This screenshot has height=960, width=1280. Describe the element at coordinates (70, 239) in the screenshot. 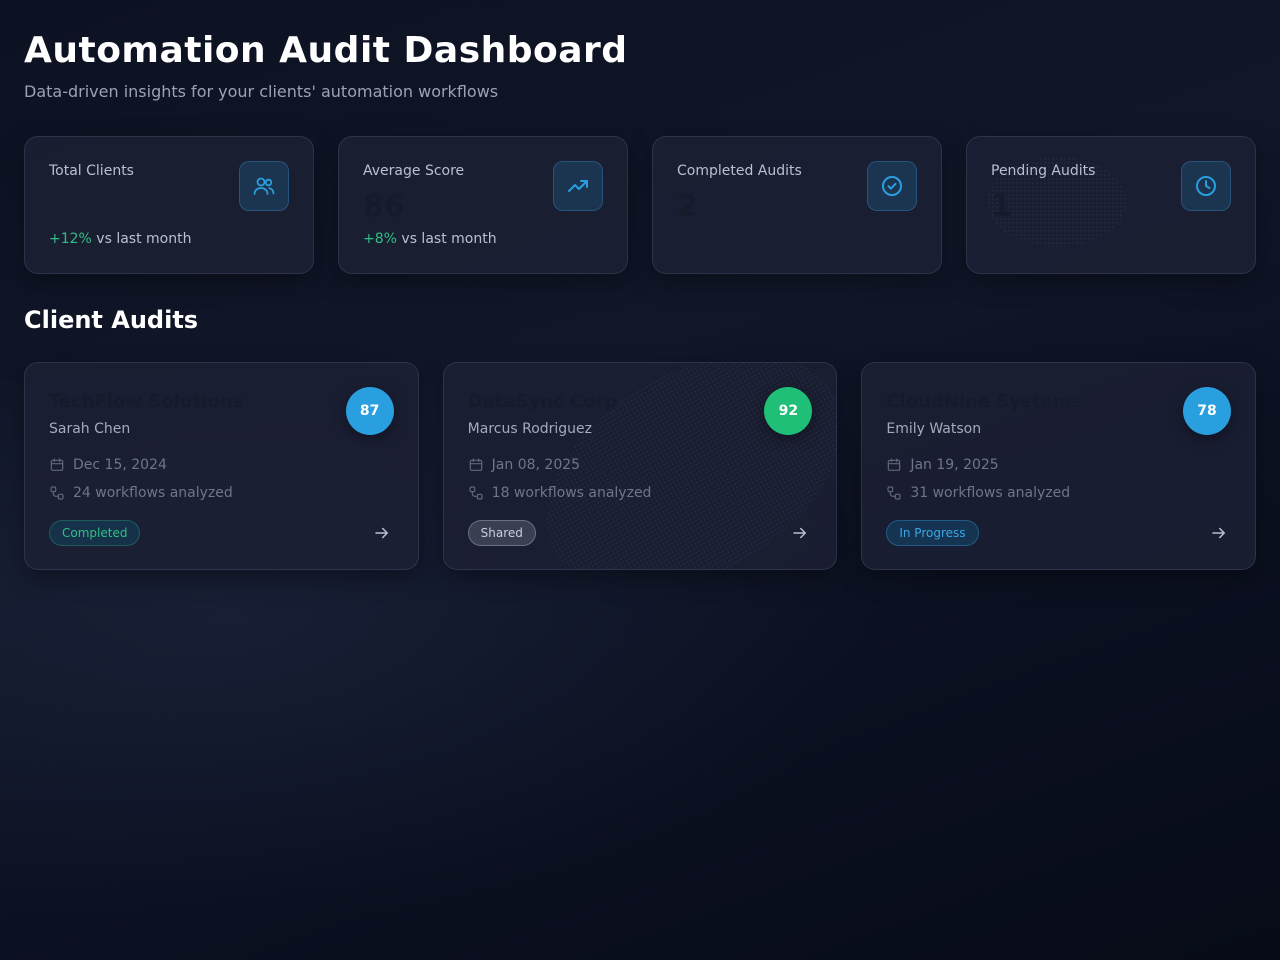

I see `stat-change-percent: +12%` at that location.